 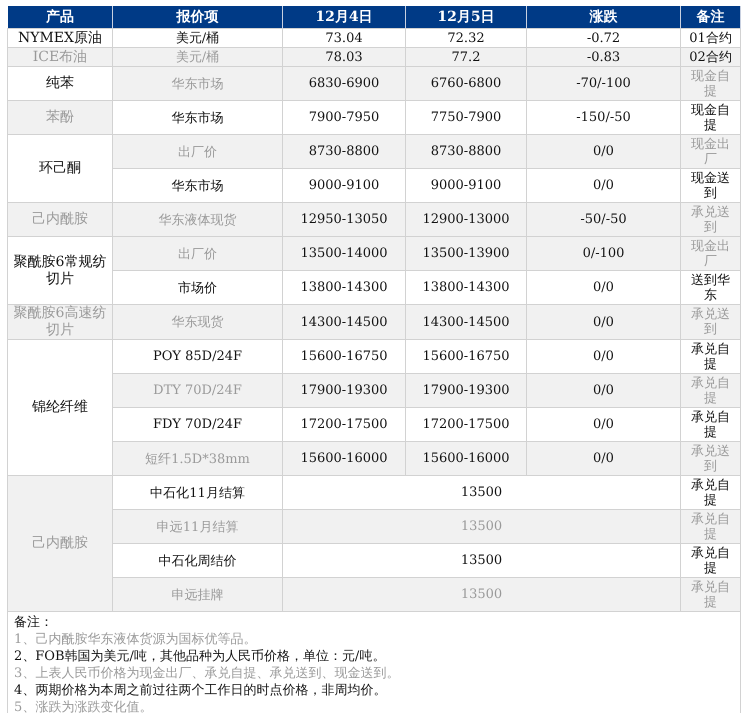 What do you see at coordinates (710, 57) in the screenshot?
I see `table-cell: 02合约` at bounding box center [710, 57].